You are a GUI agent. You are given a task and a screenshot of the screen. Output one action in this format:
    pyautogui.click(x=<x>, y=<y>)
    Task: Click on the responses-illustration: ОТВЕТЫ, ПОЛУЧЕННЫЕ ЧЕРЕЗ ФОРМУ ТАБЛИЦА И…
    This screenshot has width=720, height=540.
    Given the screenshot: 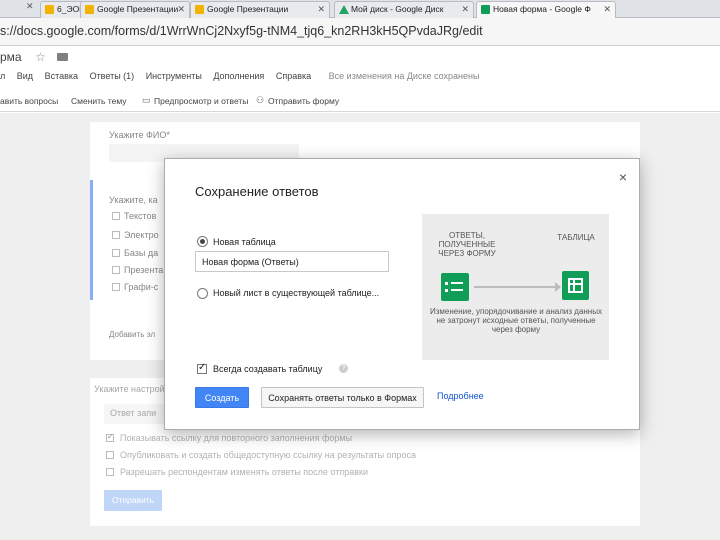 What is the action you would take?
    pyautogui.click(x=515, y=287)
    